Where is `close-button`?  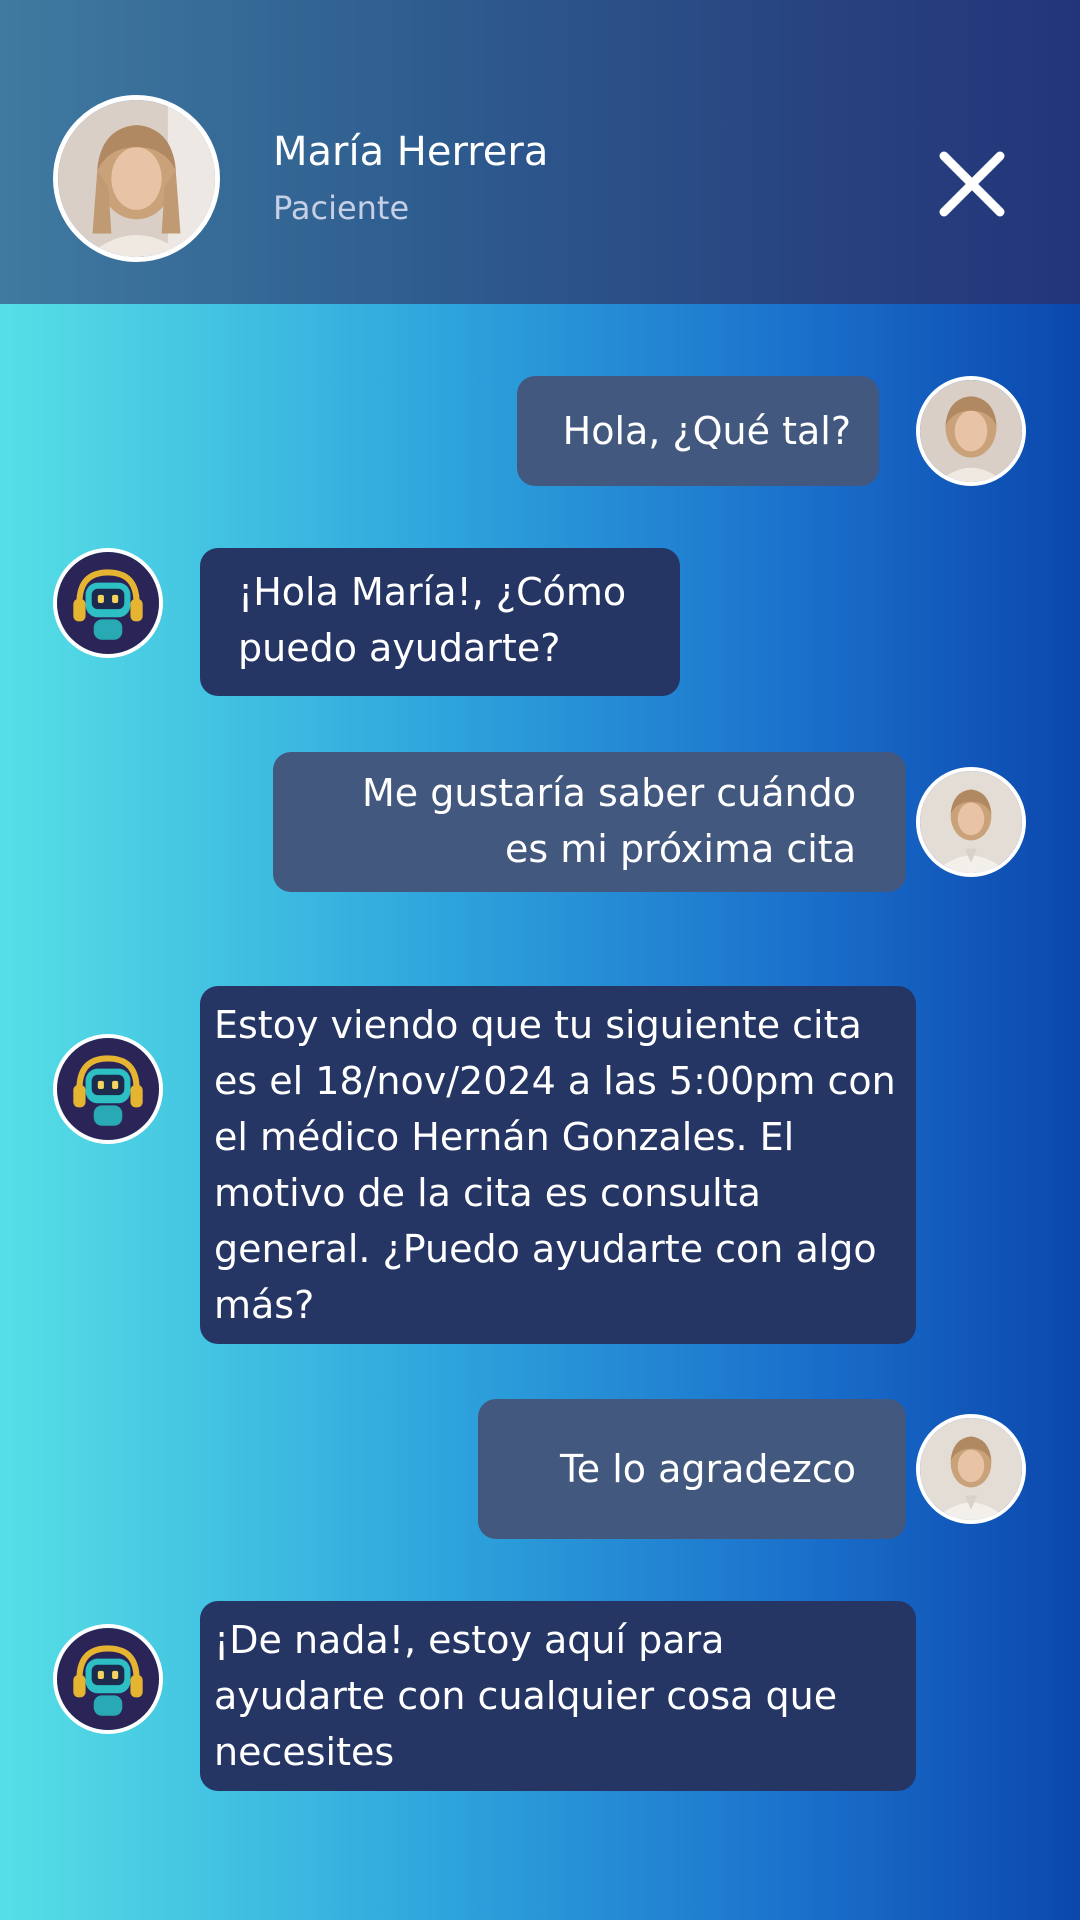 close-button is located at coordinates (972, 184).